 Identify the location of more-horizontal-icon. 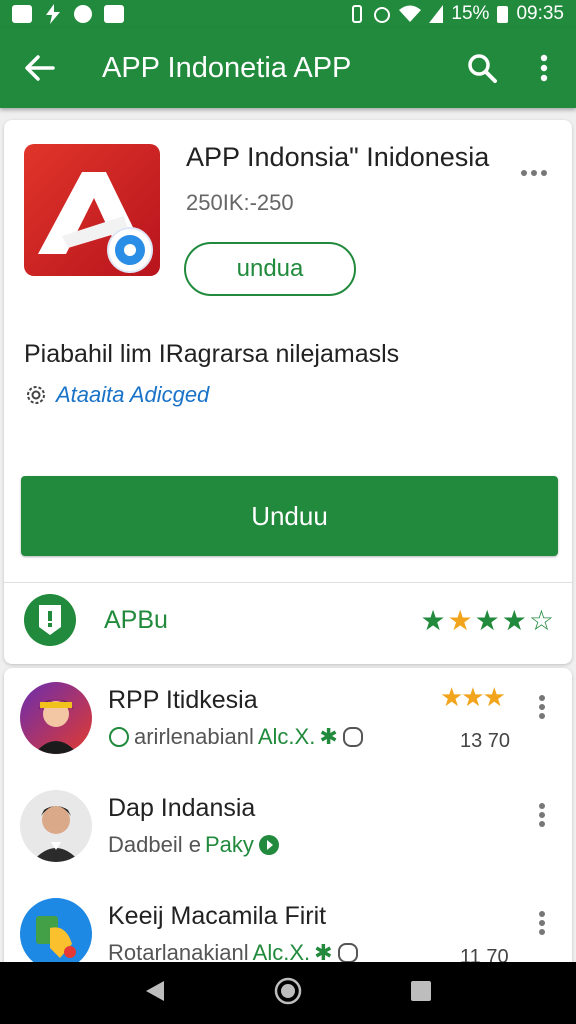
(534, 173).